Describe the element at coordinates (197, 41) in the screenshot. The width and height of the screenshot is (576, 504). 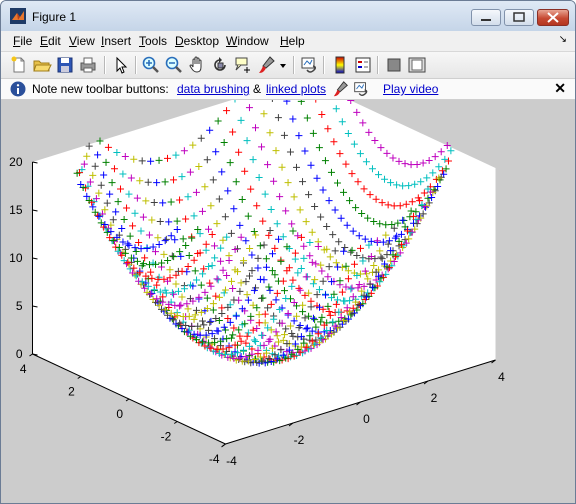
I see `menu-desktop: Desktop` at that location.